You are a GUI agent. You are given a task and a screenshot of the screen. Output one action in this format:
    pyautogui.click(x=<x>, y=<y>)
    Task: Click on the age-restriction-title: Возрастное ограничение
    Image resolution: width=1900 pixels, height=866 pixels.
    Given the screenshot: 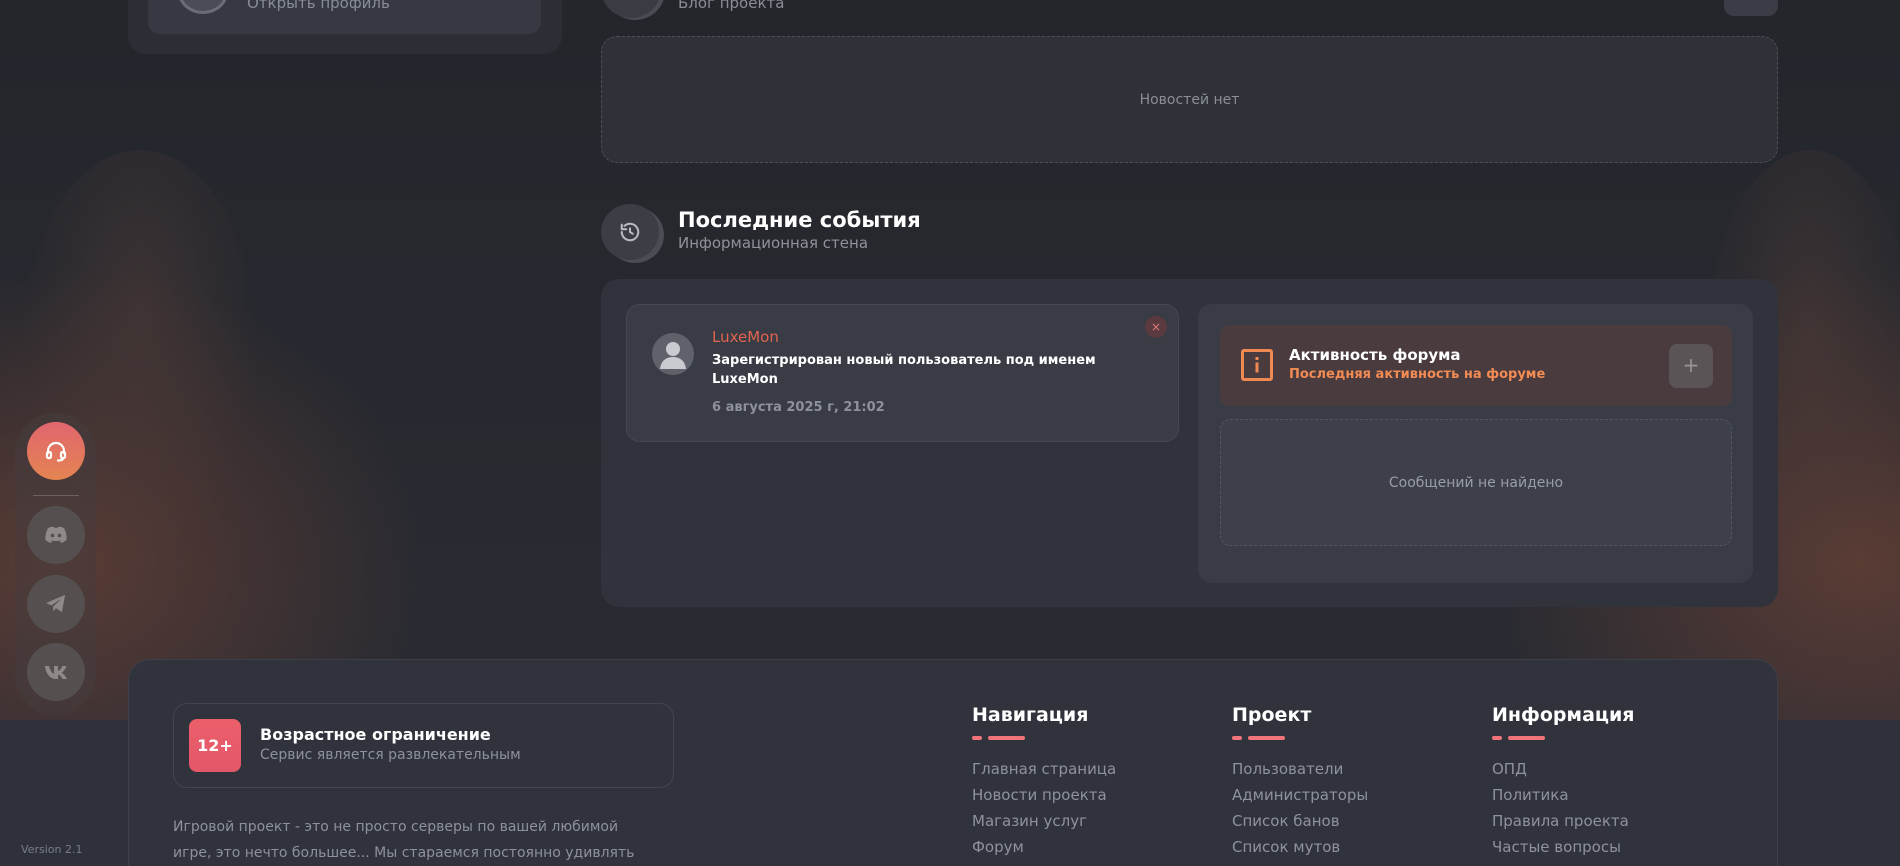 What is the action you would take?
    pyautogui.click(x=375, y=734)
    